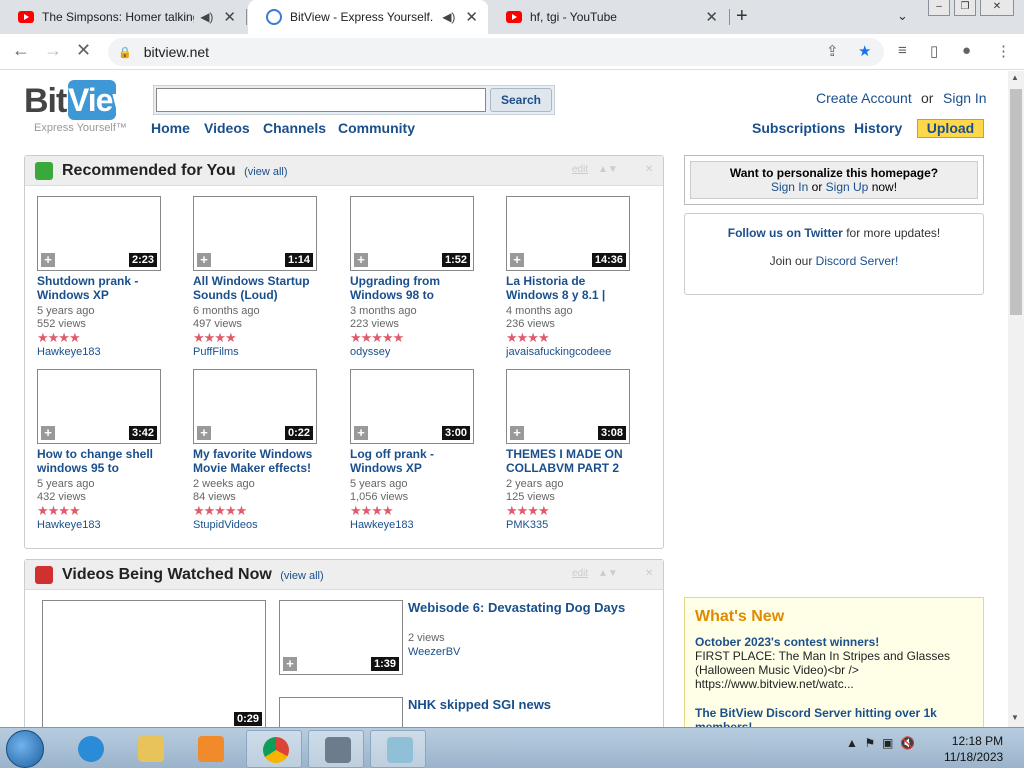 The width and height of the screenshot is (1024, 768). What do you see at coordinates (527, 525) in the screenshot?
I see `video-uploader-link: PMK335` at bounding box center [527, 525].